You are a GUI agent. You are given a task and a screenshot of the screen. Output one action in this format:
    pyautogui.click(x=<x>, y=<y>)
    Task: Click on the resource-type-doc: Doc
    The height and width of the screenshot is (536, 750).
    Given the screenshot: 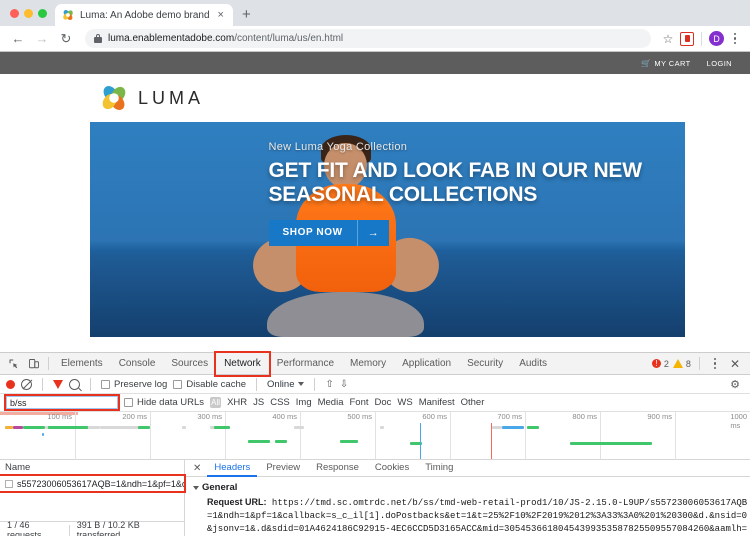 What is the action you would take?
    pyautogui.click(x=383, y=402)
    